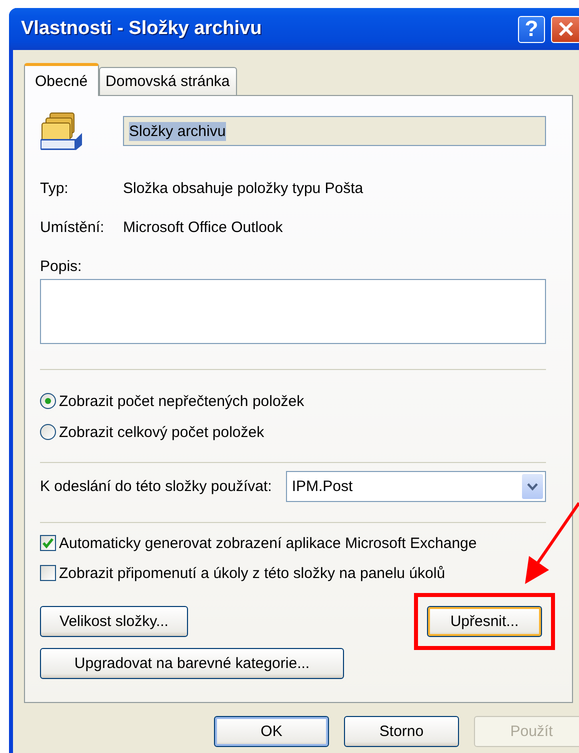  I want to click on form-dropdown: IPM.Post, so click(416, 486).